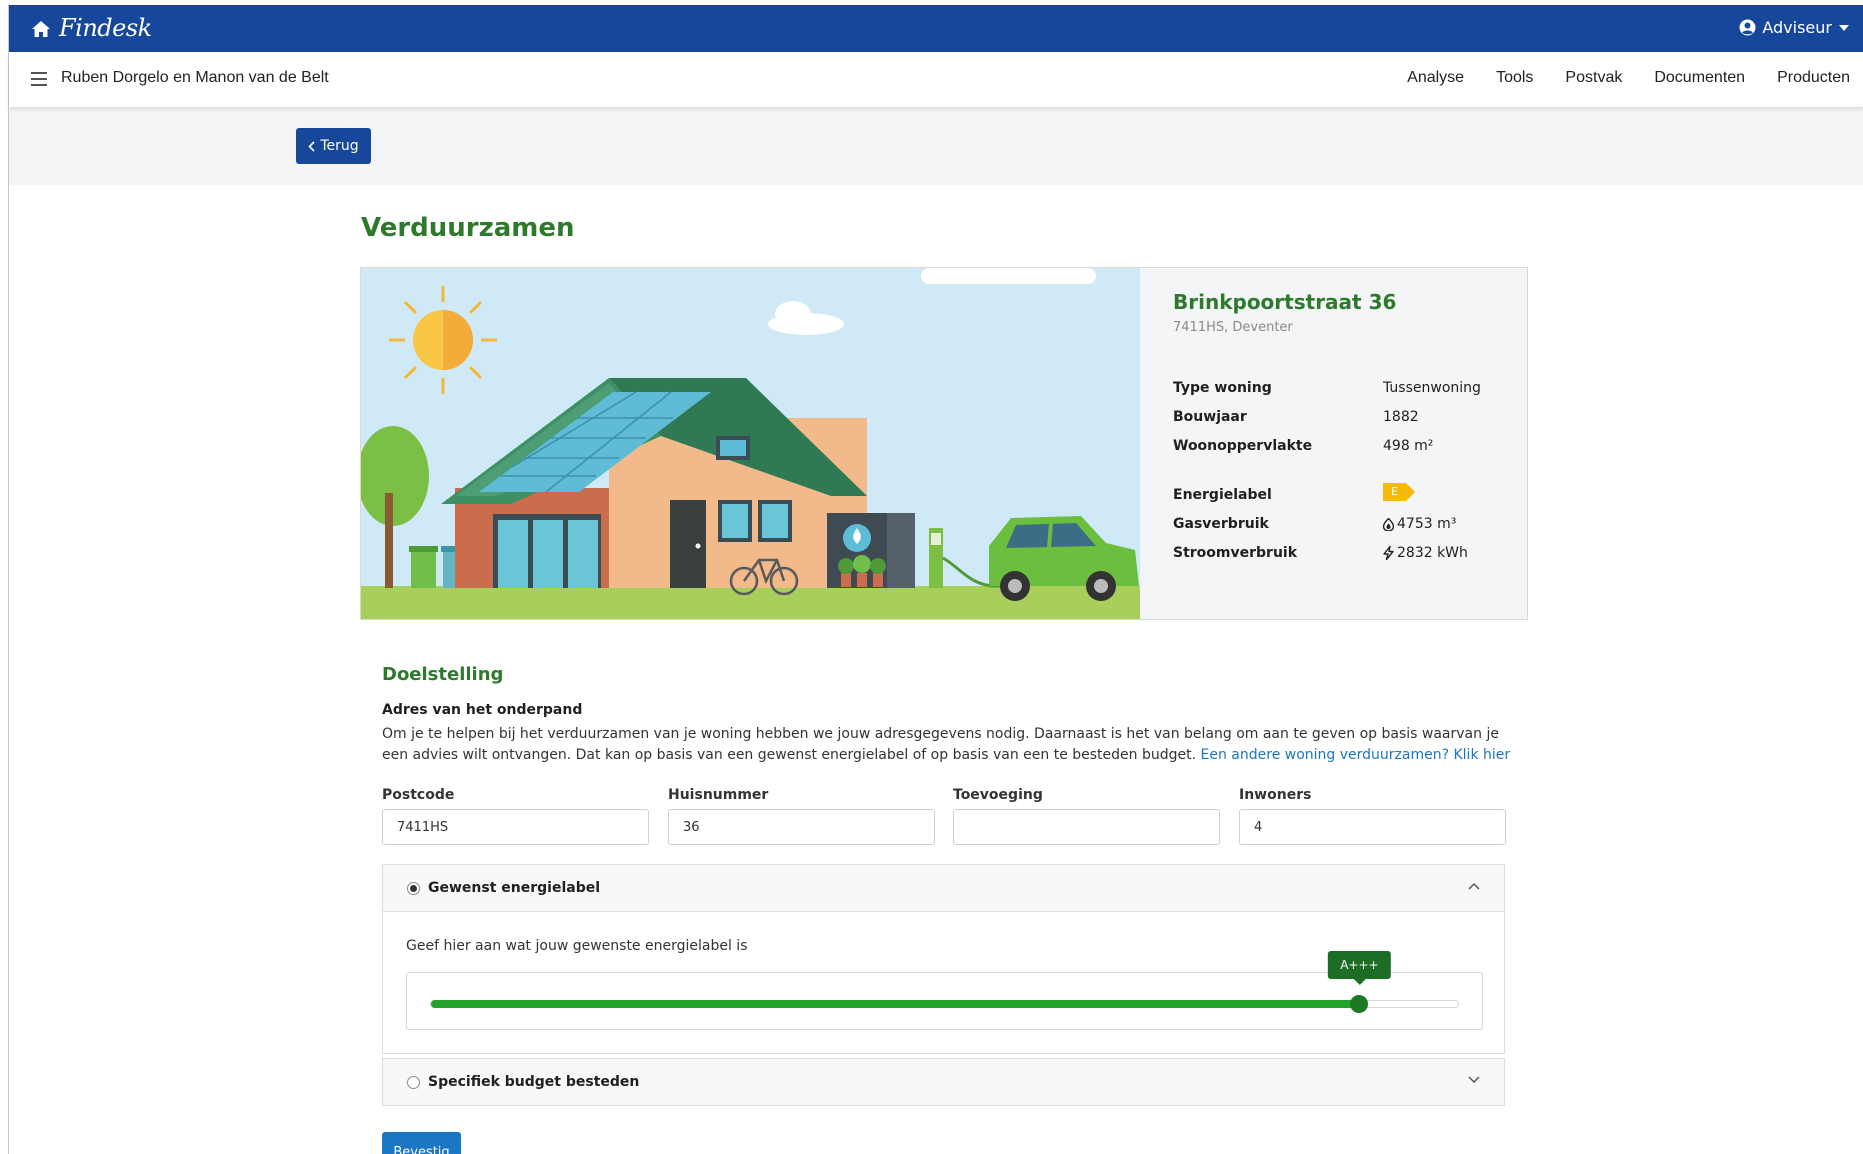 This screenshot has width=1863, height=1154. I want to click on postcode-label: Postcode, so click(418, 795).